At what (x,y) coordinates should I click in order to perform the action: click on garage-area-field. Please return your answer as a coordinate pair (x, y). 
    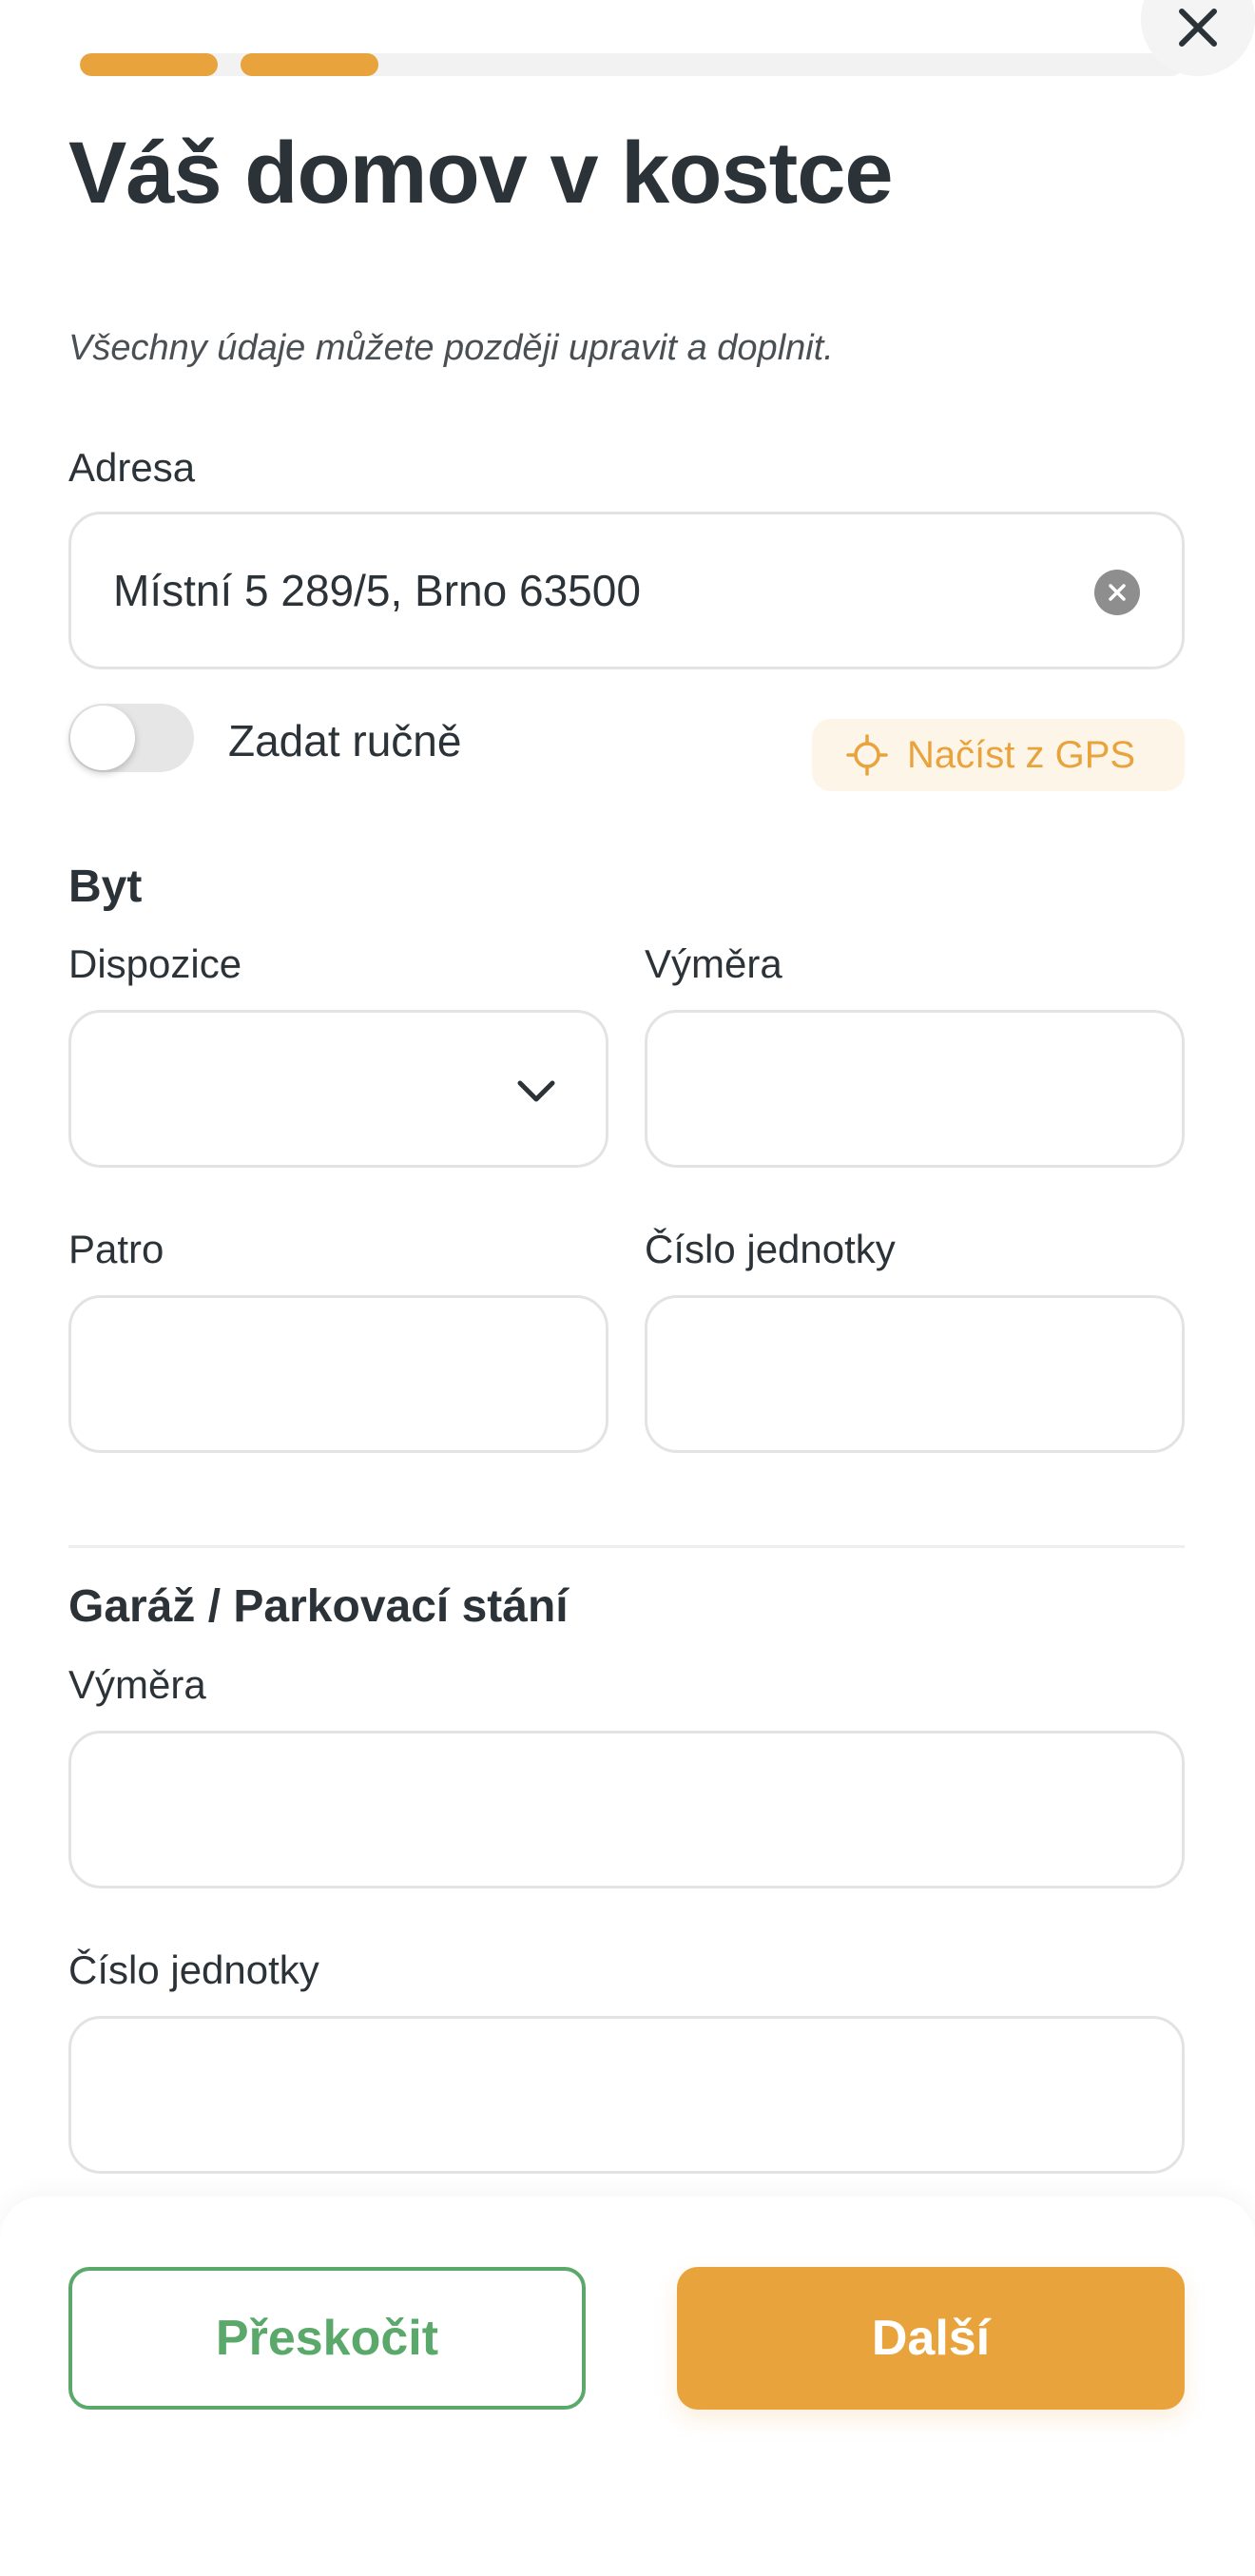
    Looking at the image, I should click on (626, 1809).